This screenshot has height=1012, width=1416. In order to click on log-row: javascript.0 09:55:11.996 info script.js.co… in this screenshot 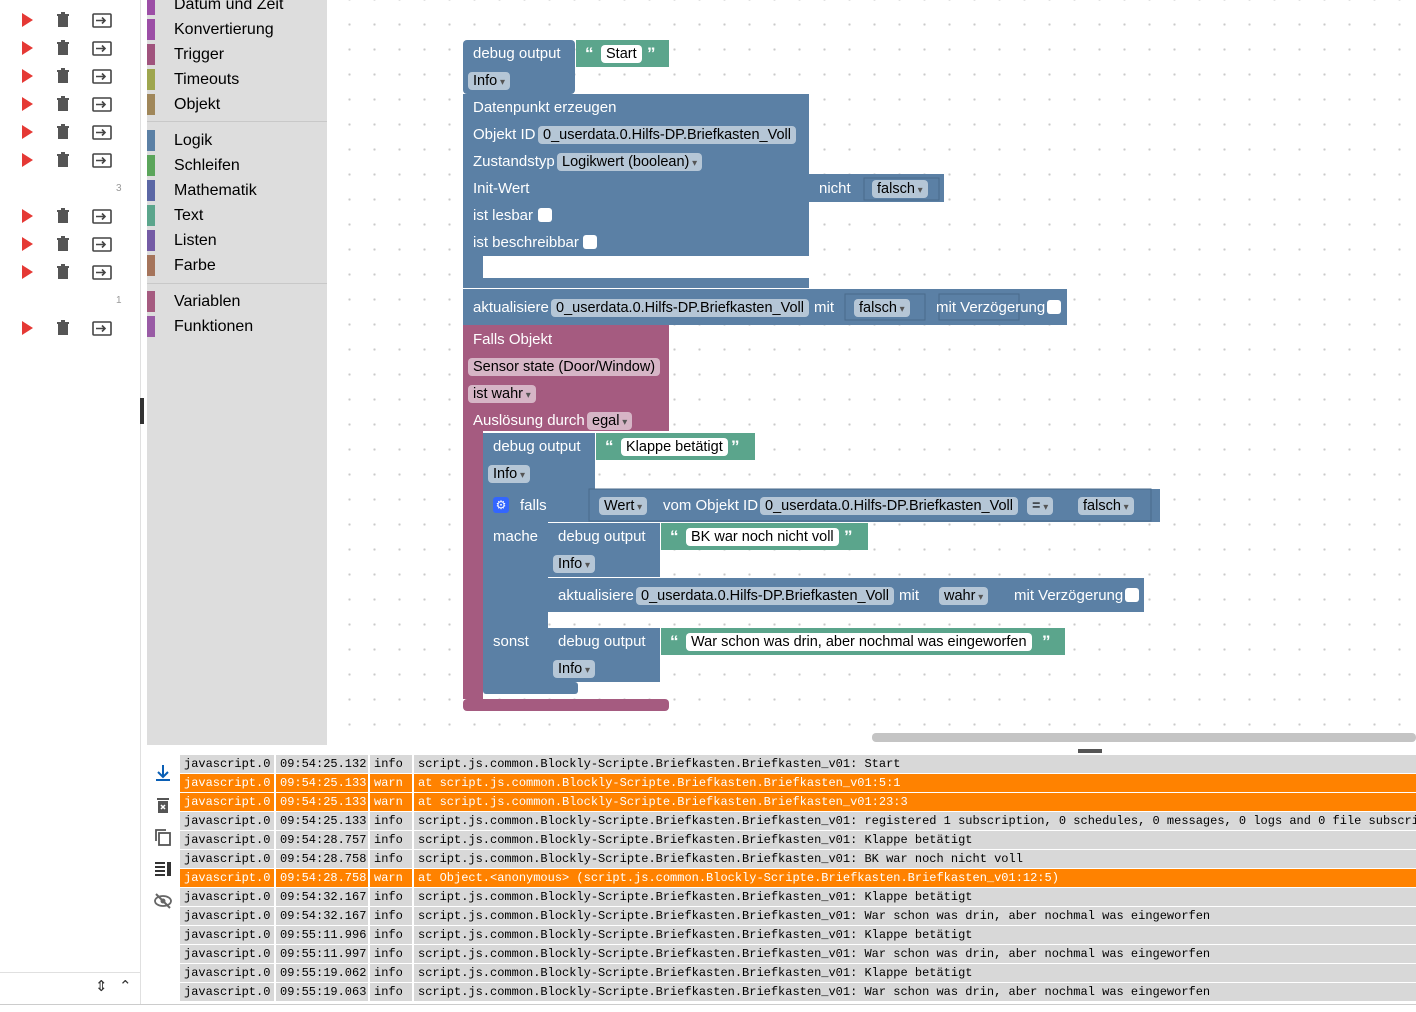, I will do `click(798, 935)`.